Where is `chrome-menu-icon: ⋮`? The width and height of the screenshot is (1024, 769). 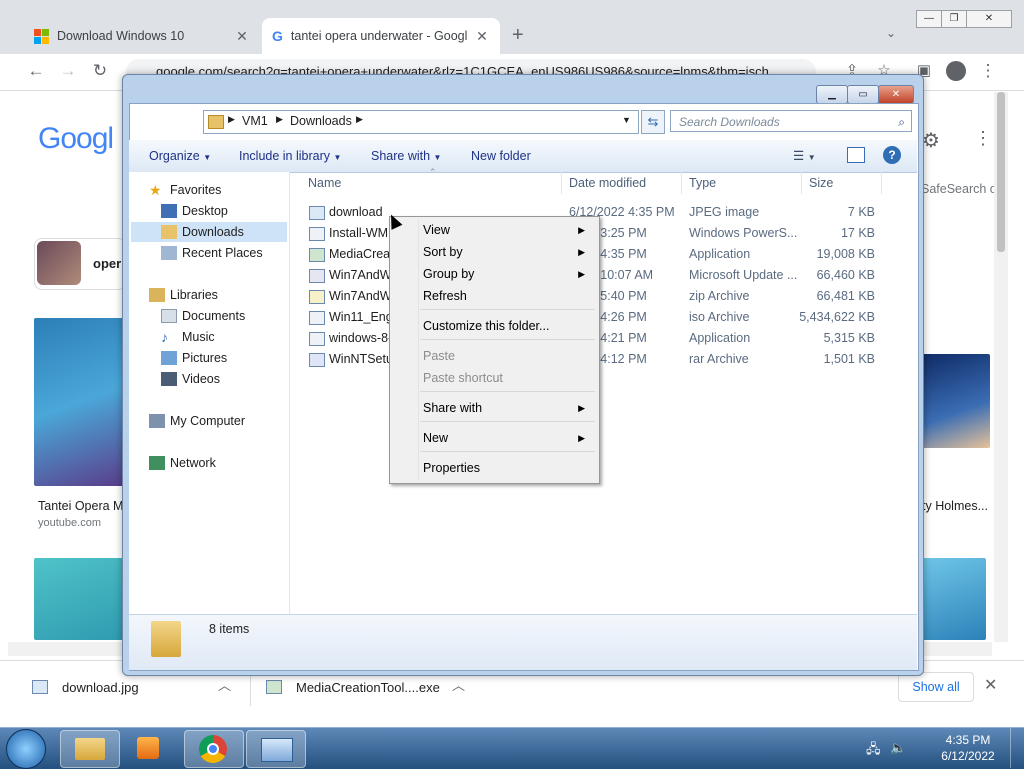
chrome-menu-icon: ⋮ is located at coordinates (988, 71).